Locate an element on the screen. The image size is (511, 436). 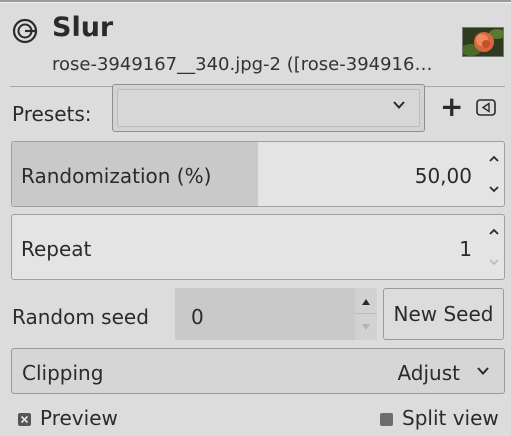
image-thumbnail is located at coordinates (483, 42).